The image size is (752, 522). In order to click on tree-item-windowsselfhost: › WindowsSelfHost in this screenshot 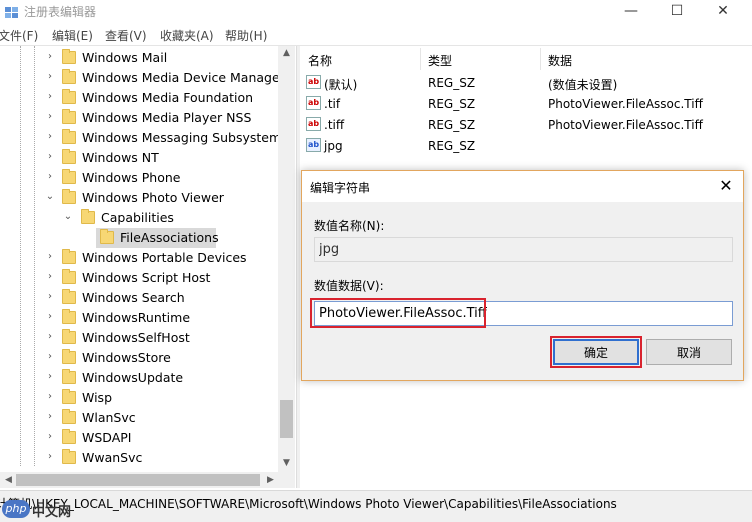, I will do `click(140, 338)`.